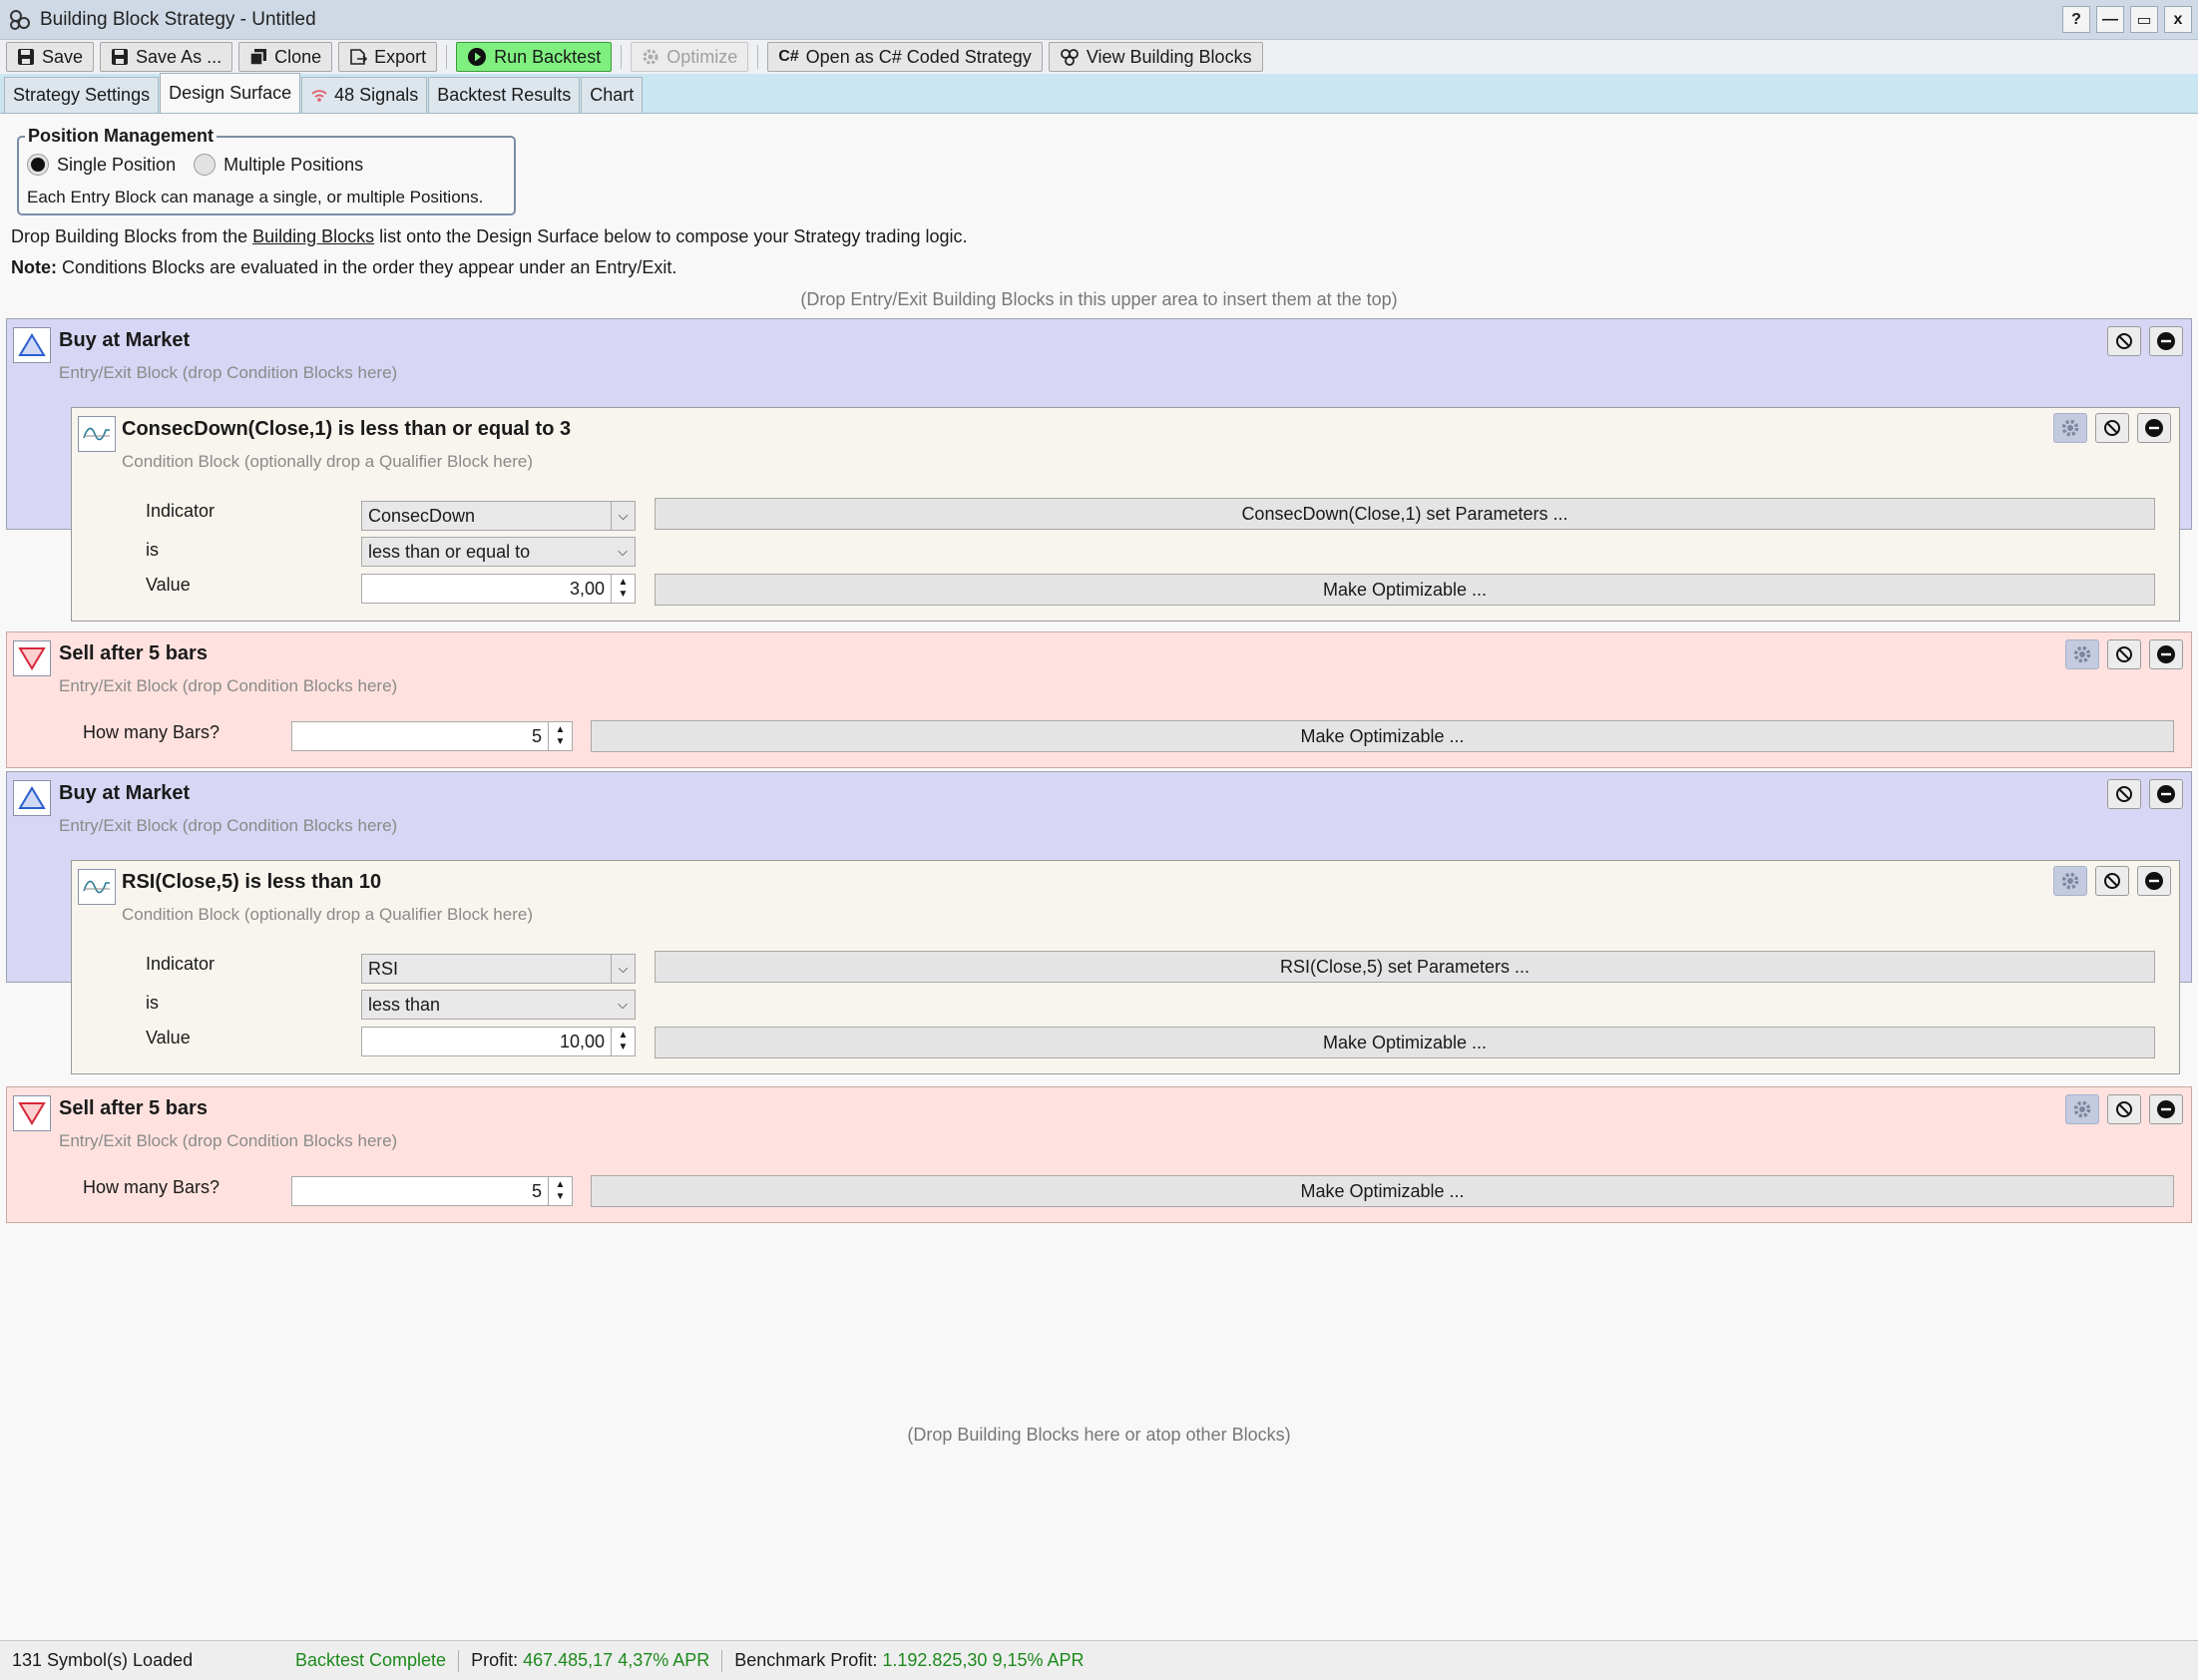 This screenshot has width=2198, height=1680. Describe the element at coordinates (125, 793) in the screenshot. I see `block-title: Buy at Market` at that location.